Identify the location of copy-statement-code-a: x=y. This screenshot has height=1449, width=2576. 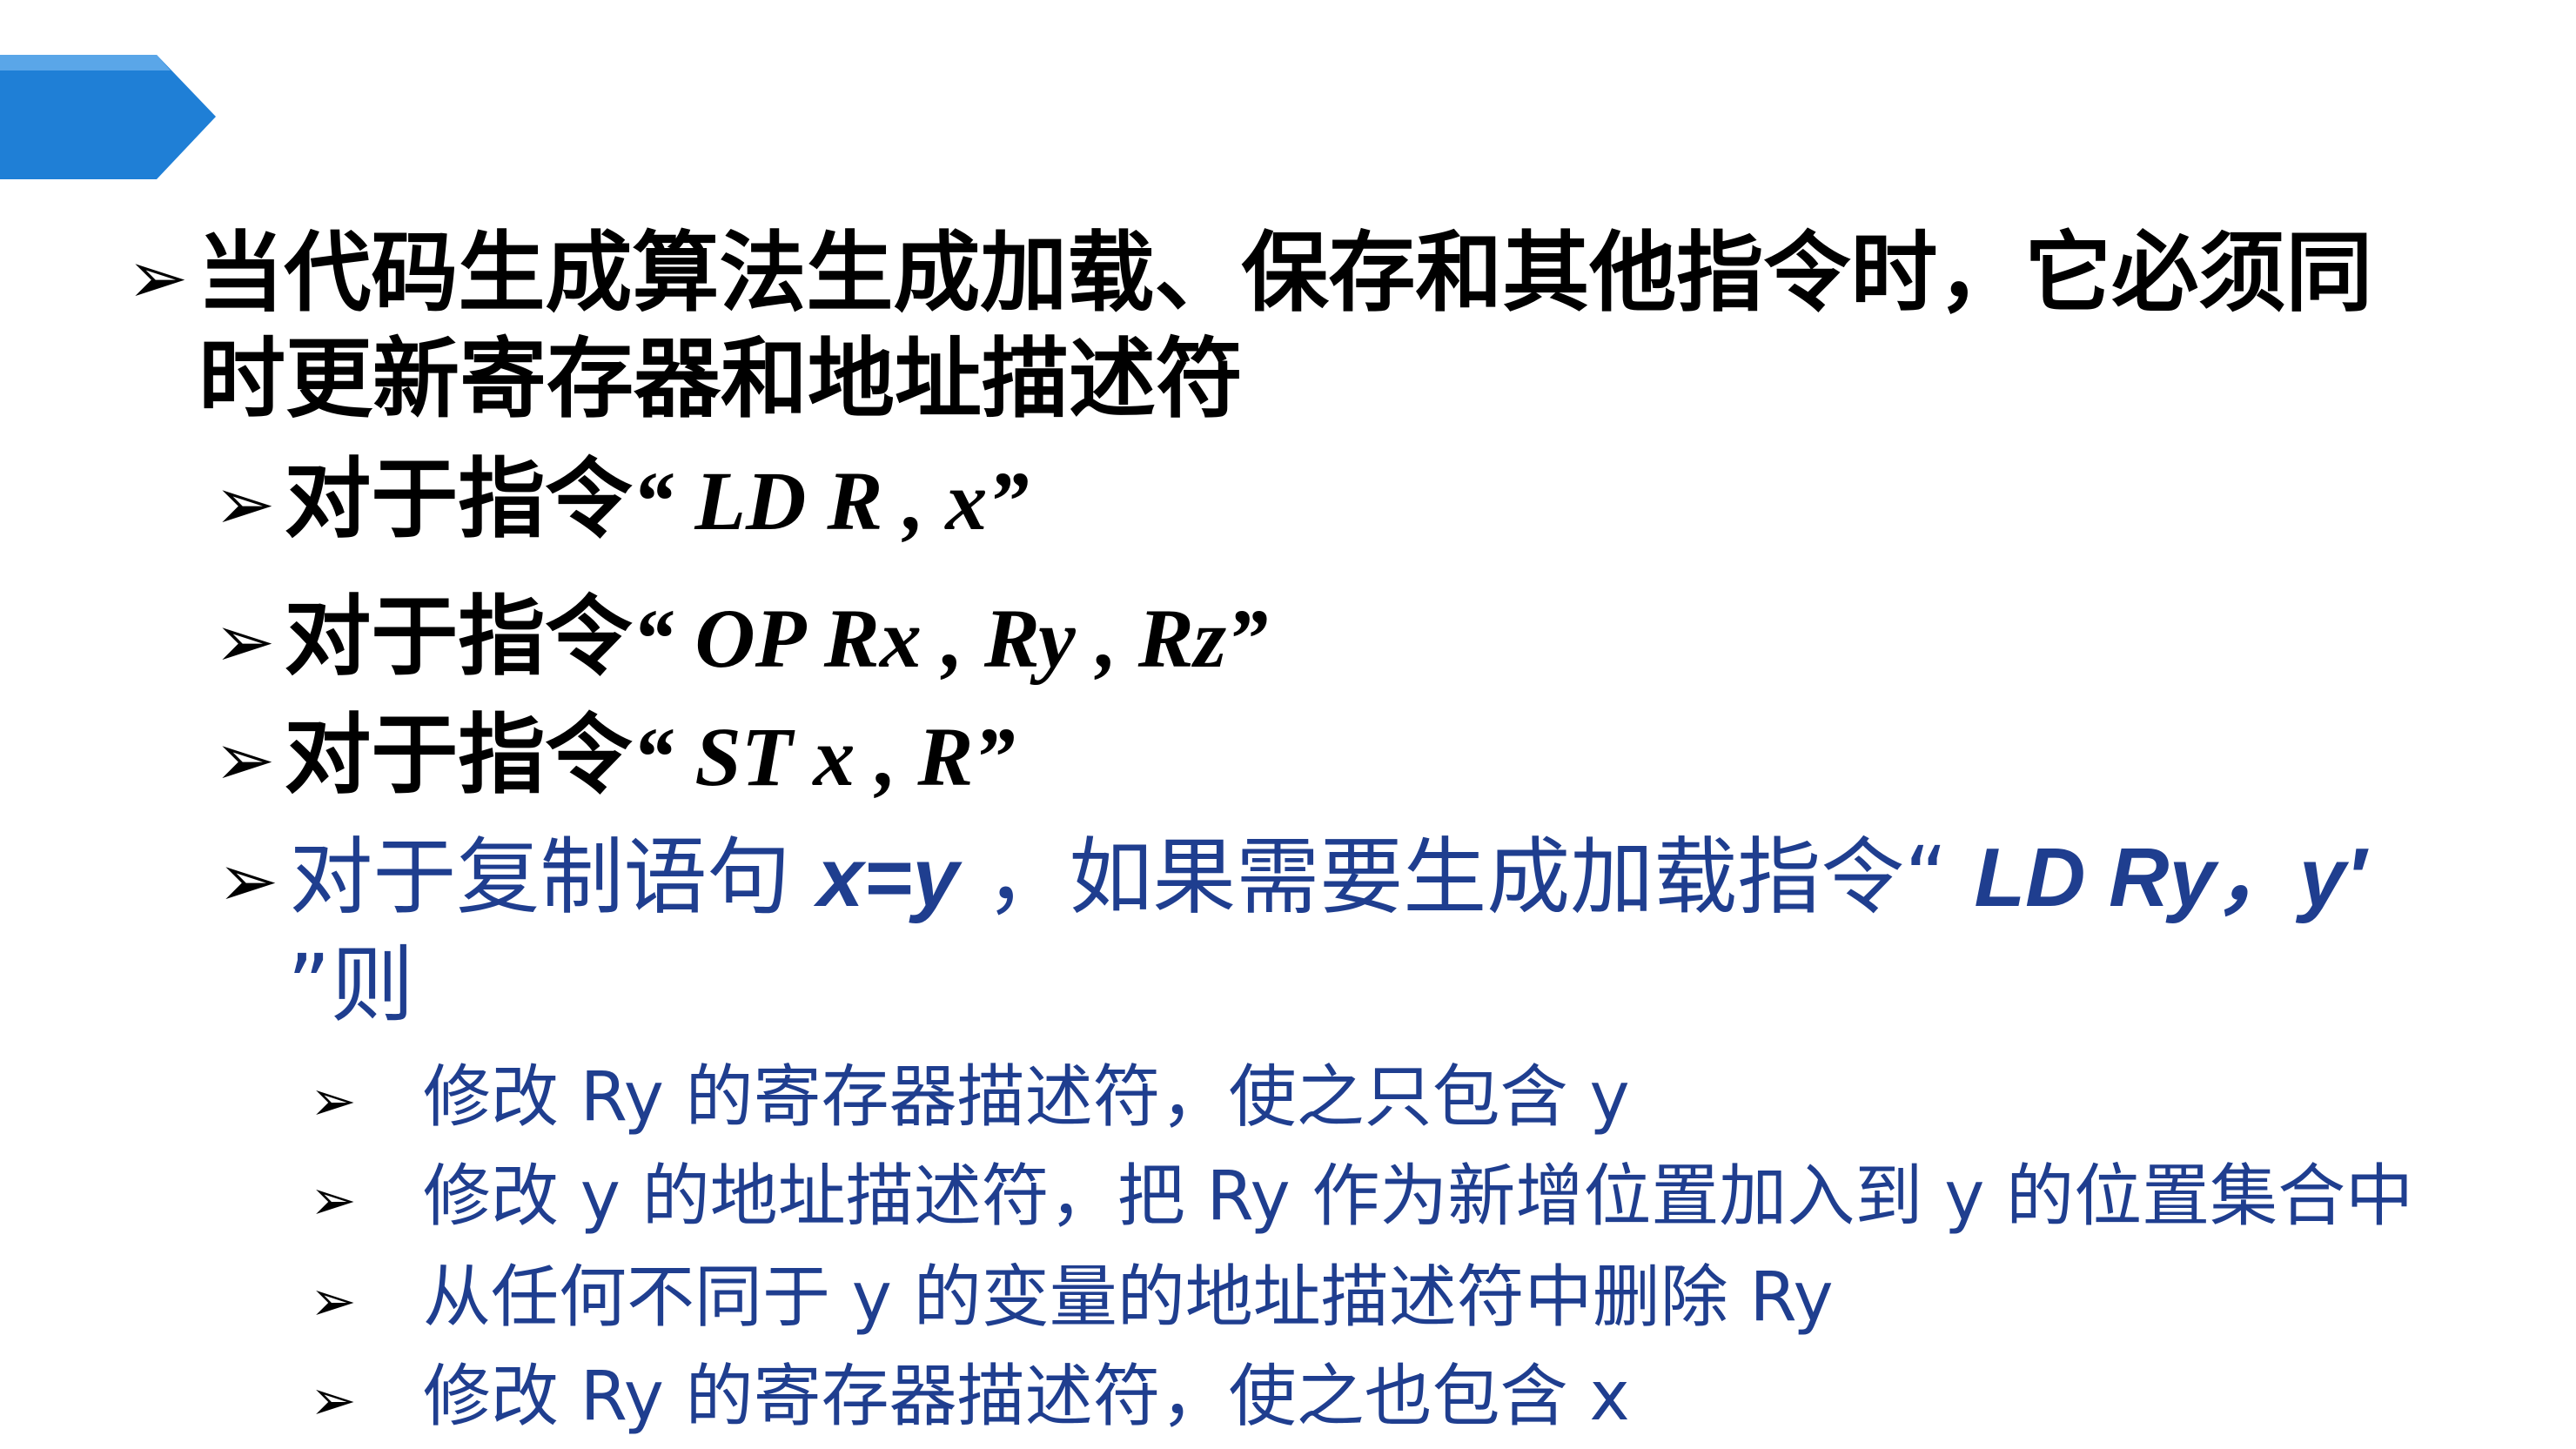
(888, 877).